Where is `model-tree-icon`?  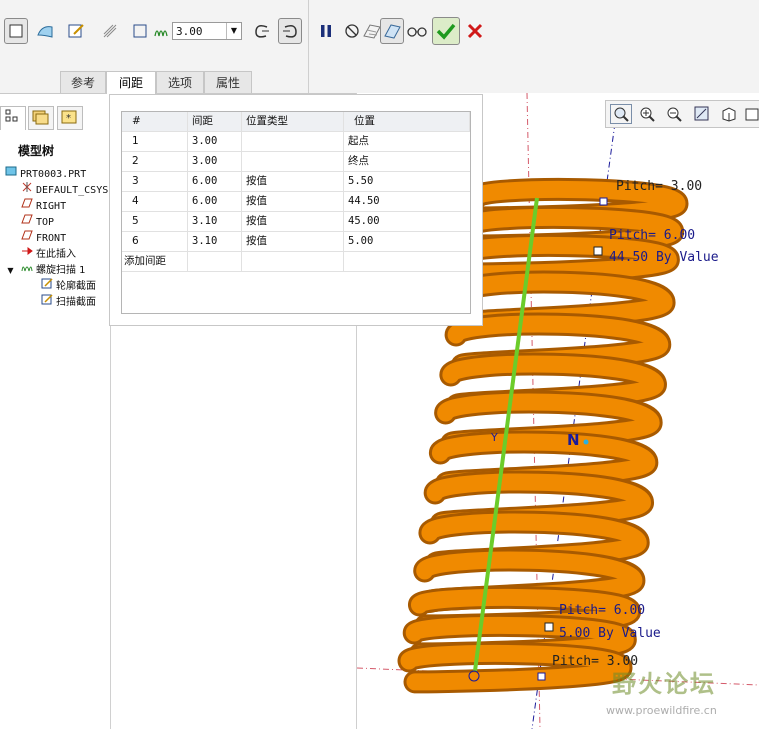 model-tree-icon is located at coordinates (11, 115).